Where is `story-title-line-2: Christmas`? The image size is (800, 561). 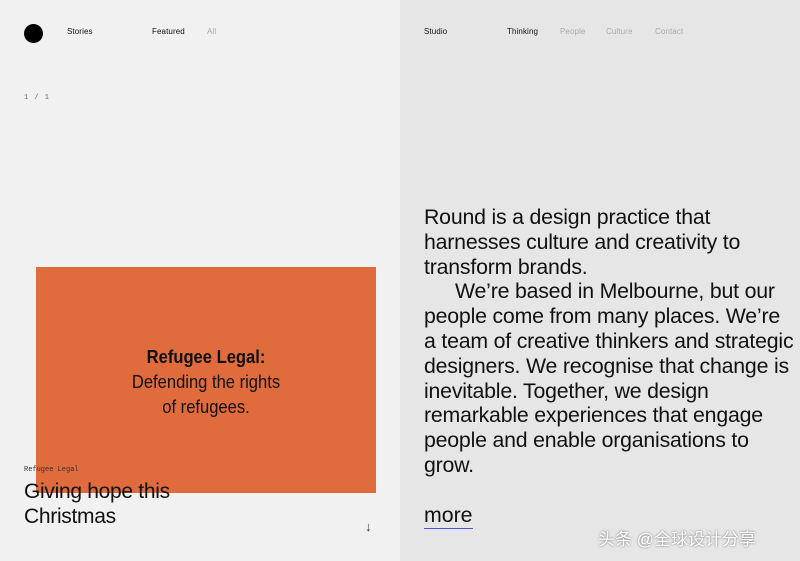 story-title-line-2: Christmas is located at coordinates (70, 516).